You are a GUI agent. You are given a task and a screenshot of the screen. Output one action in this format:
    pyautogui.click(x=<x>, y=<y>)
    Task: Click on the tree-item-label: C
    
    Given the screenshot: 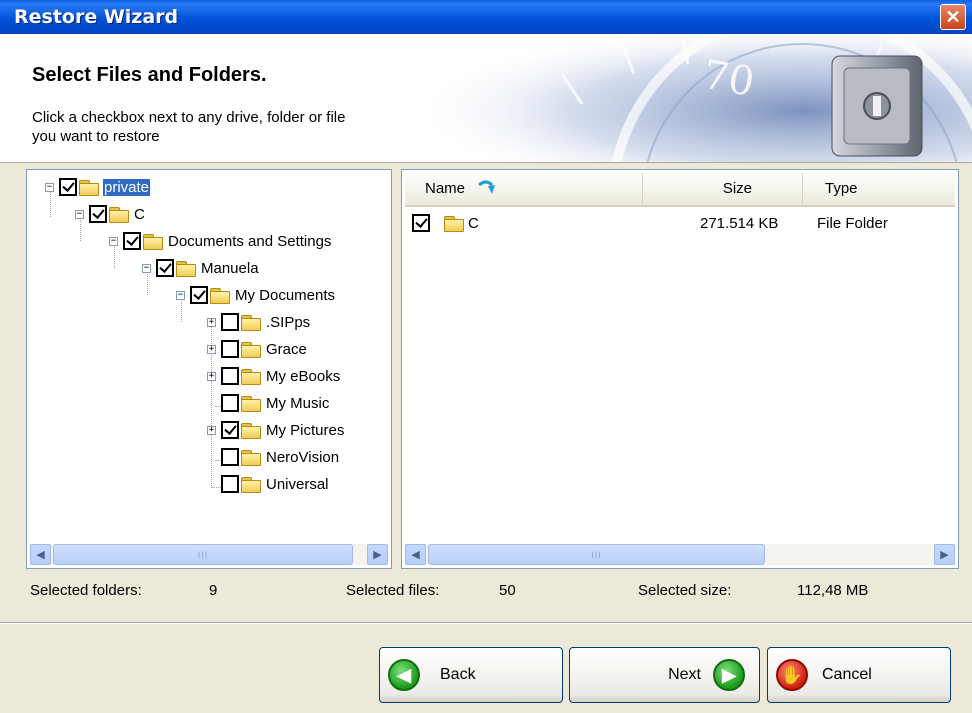 What is the action you would take?
    pyautogui.click(x=139, y=214)
    